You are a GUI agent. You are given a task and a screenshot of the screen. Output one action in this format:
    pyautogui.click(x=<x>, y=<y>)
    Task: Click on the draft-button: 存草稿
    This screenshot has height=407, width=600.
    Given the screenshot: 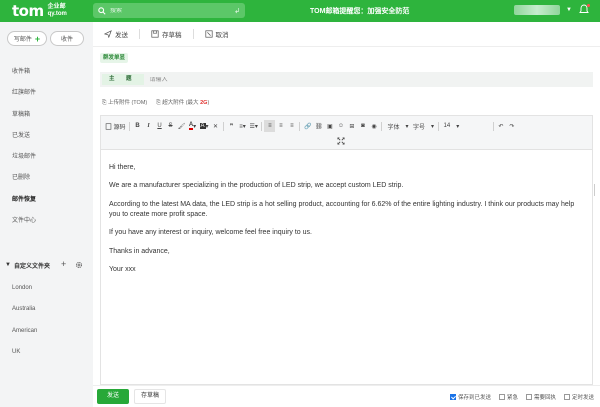 What is the action you would take?
    pyautogui.click(x=150, y=396)
    